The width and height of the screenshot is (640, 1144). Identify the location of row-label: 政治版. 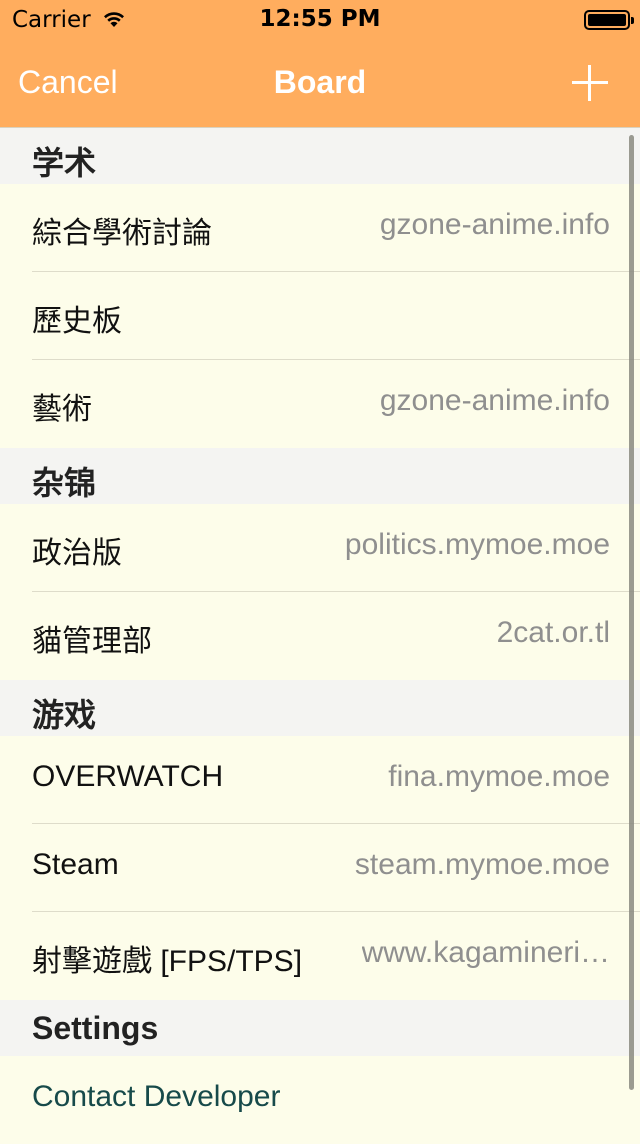
(77, 553).